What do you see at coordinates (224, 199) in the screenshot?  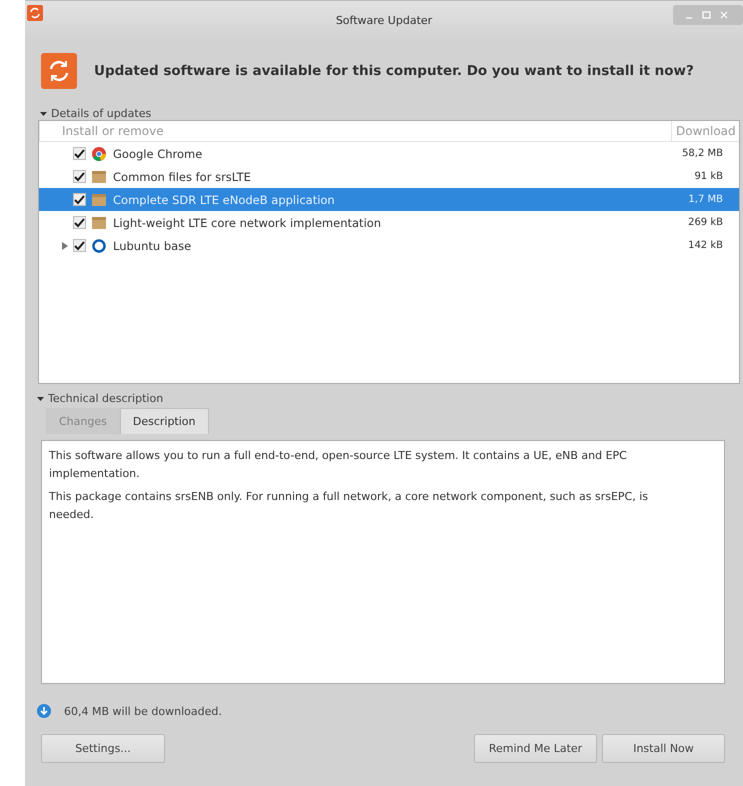 I see `package-name: Complete SDR LTE eNodeB application` at bounding box center [224, 199].